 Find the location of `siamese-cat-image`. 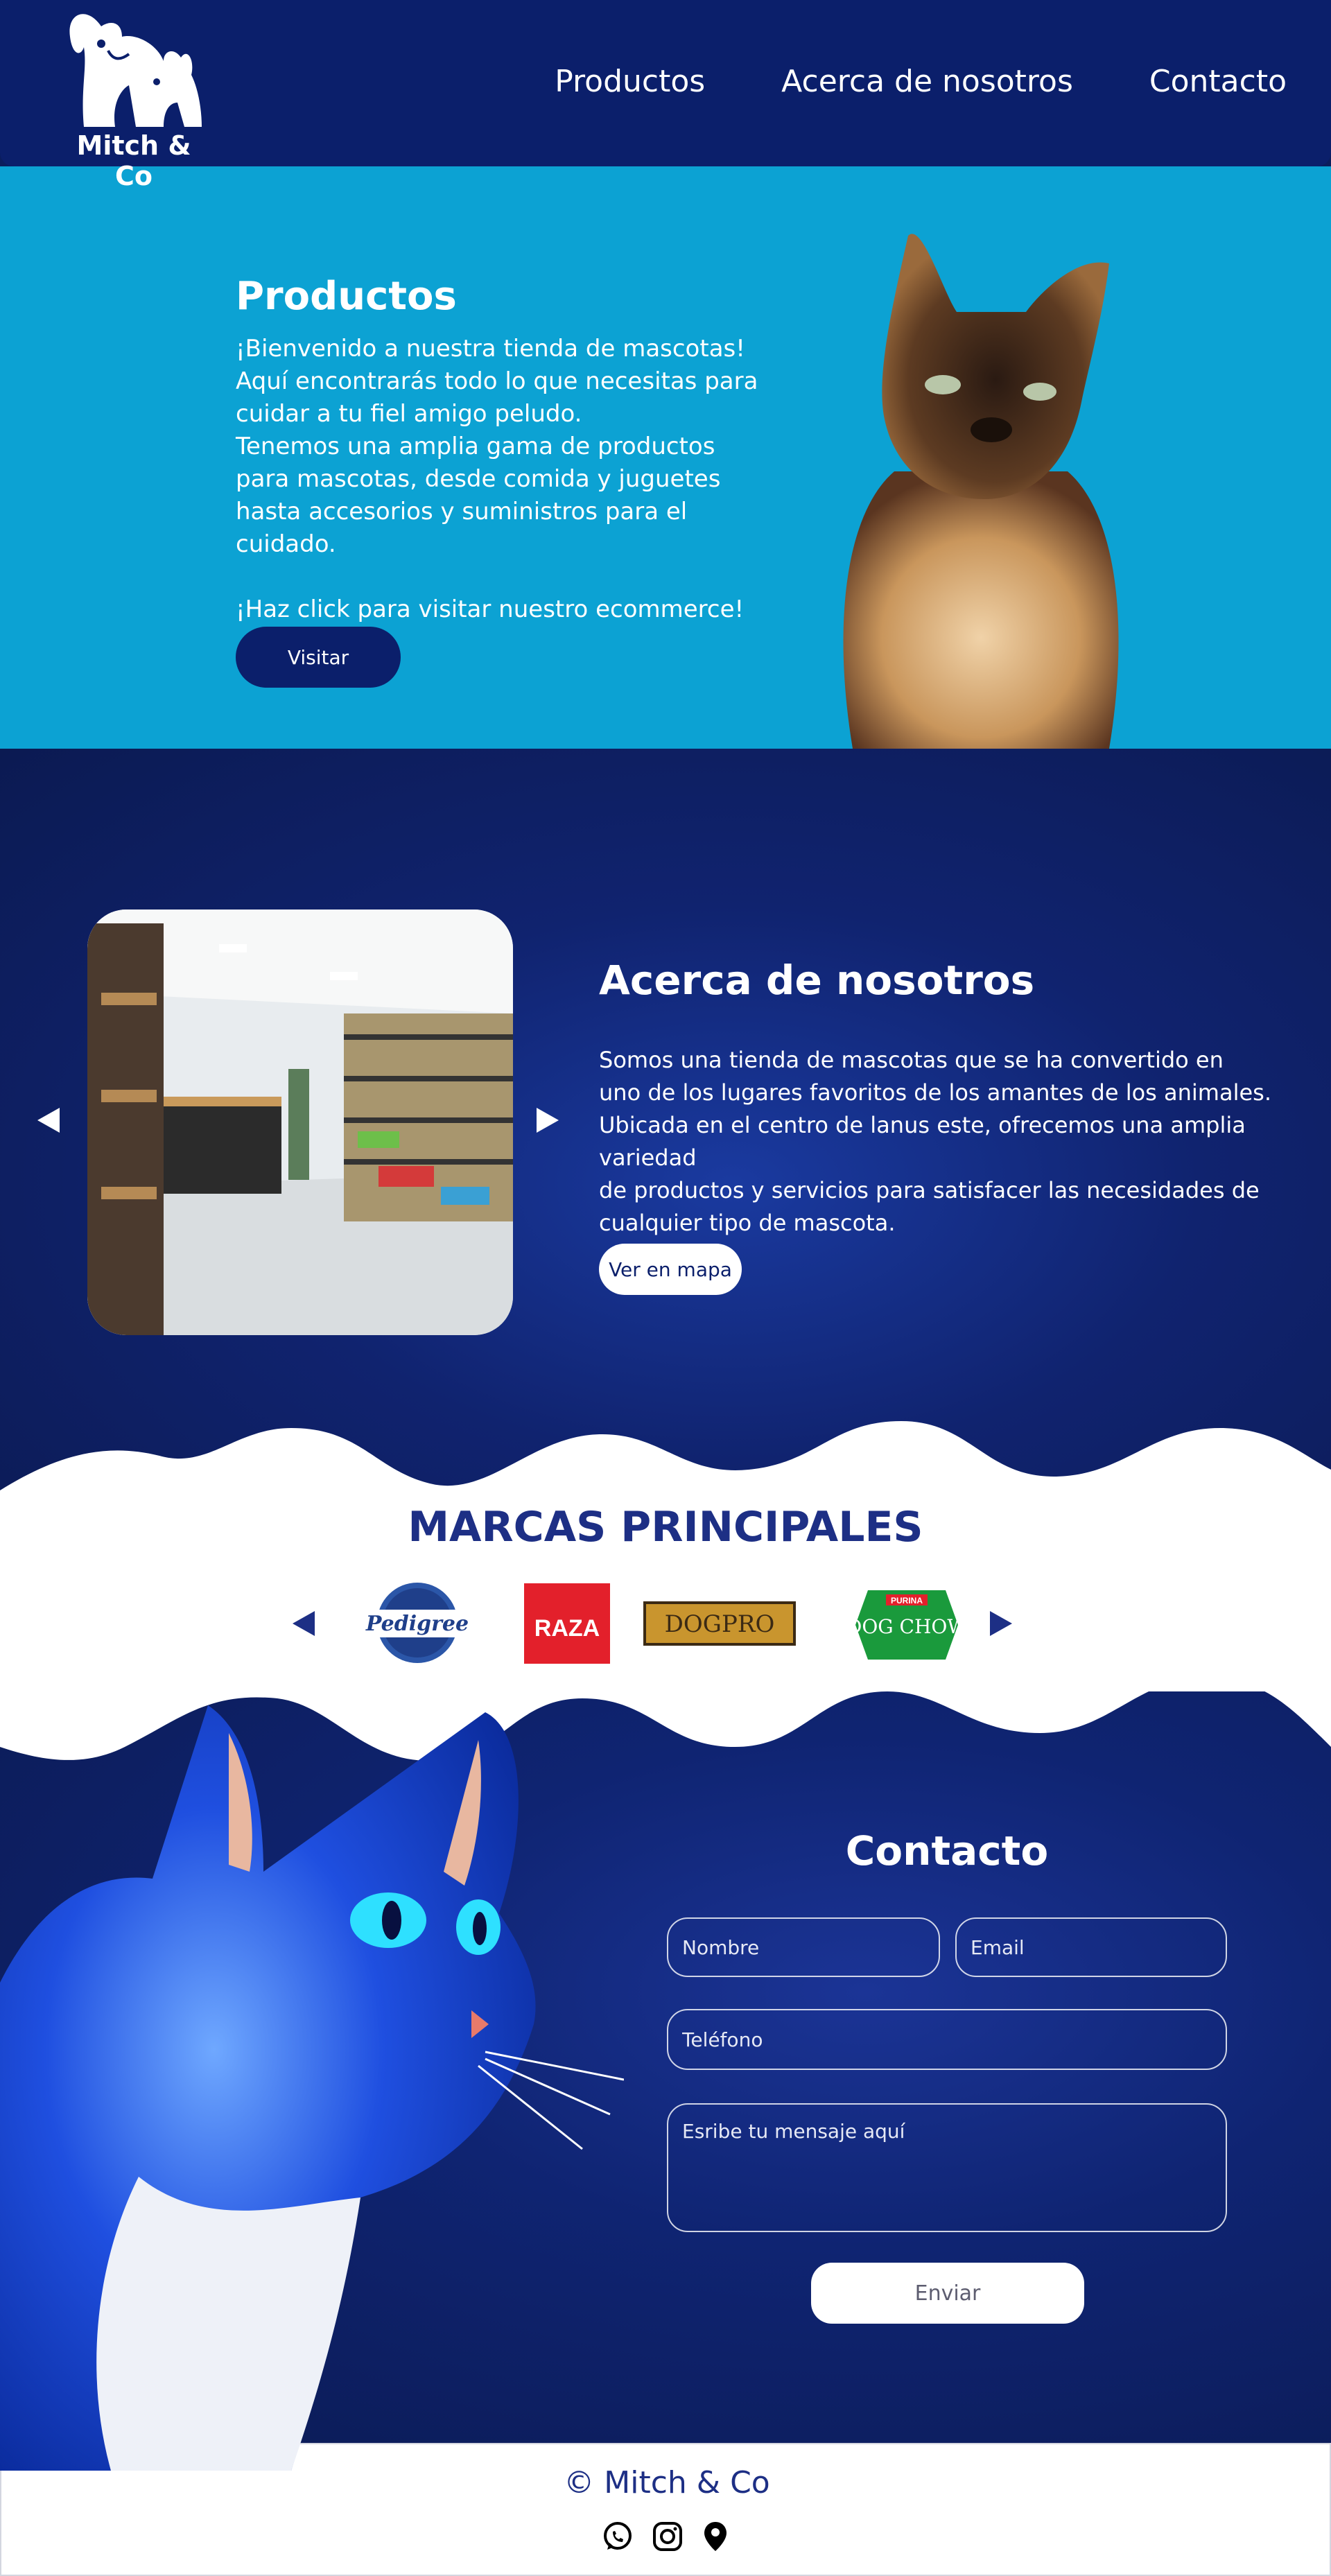

siamese-cat-image is located at coordinates (981, 491).